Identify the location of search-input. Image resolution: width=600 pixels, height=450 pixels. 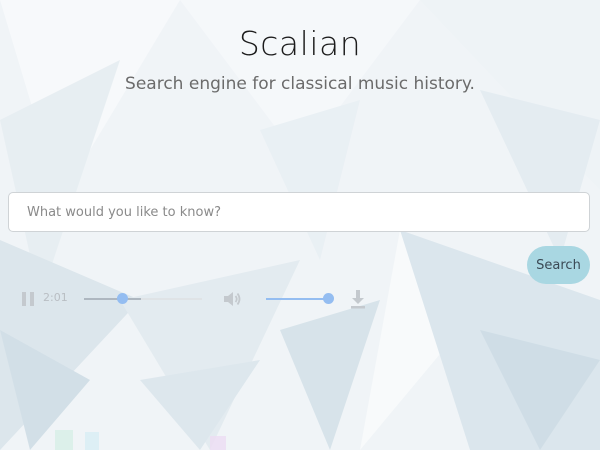
(299, 212).